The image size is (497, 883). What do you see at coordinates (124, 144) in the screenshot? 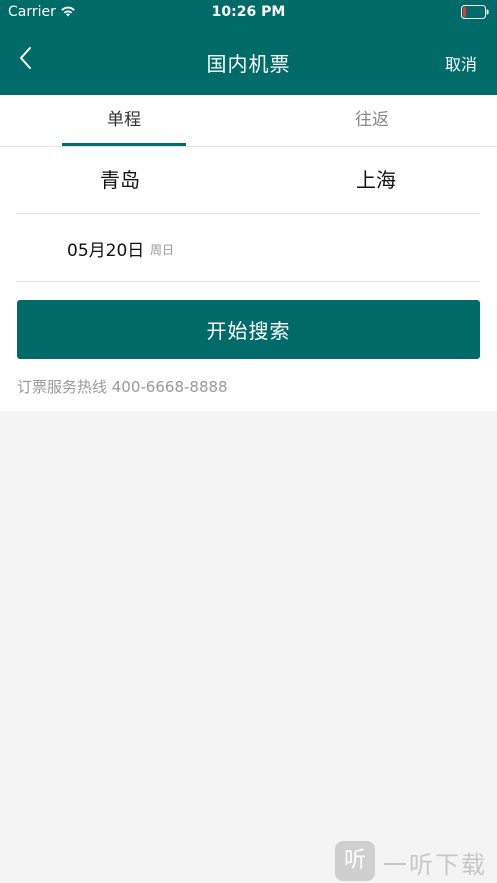
I see `active-tab-indicator` at bounding box center [124, 144].